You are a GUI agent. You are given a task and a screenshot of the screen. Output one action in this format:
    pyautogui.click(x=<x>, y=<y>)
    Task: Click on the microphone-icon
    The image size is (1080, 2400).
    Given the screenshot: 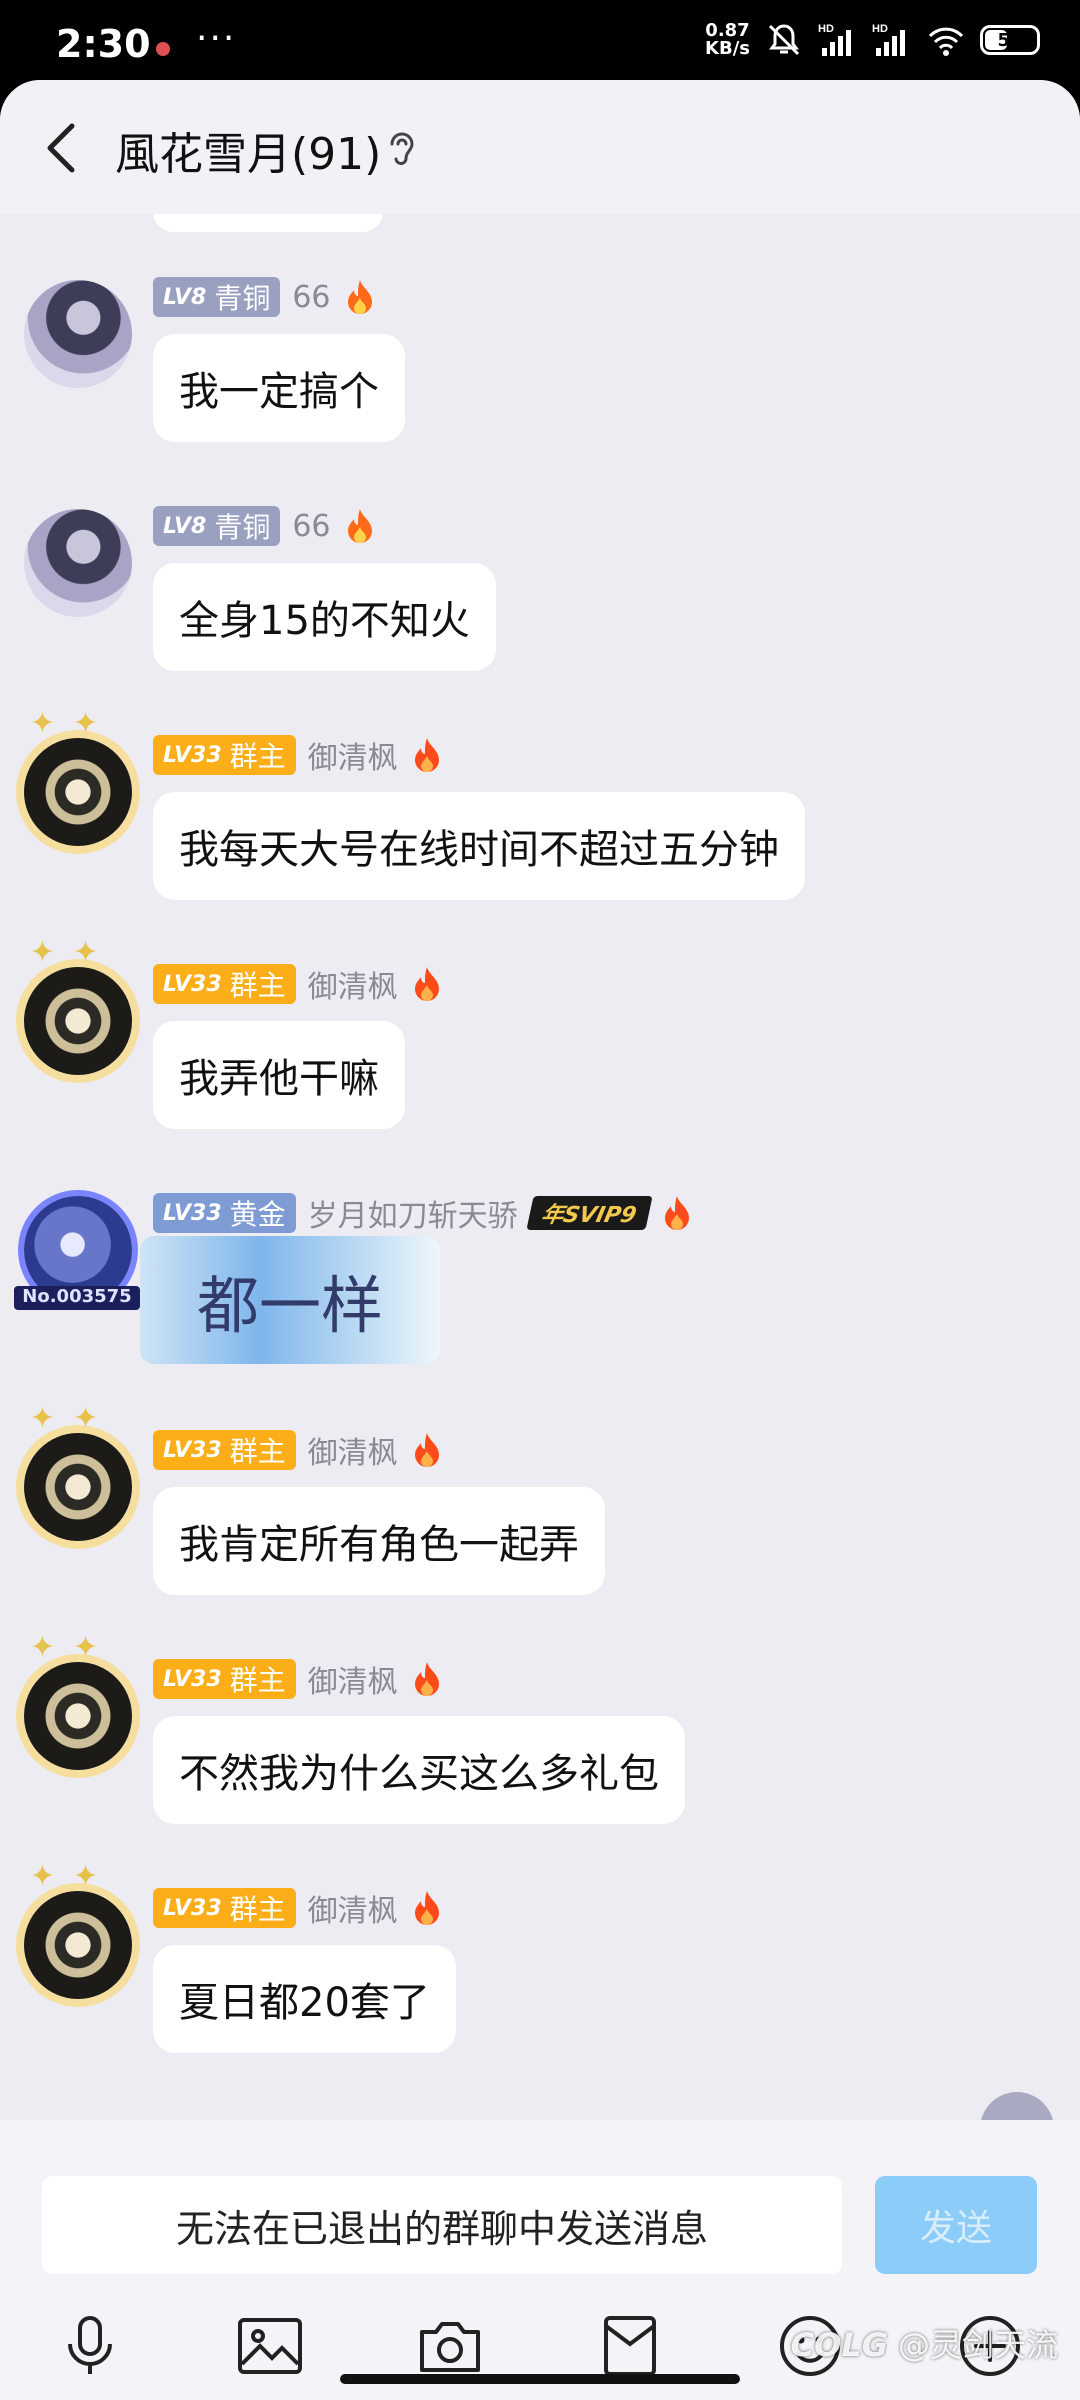 What is the action you would take?
    pyautogui.click(x=90, y=2346)
    